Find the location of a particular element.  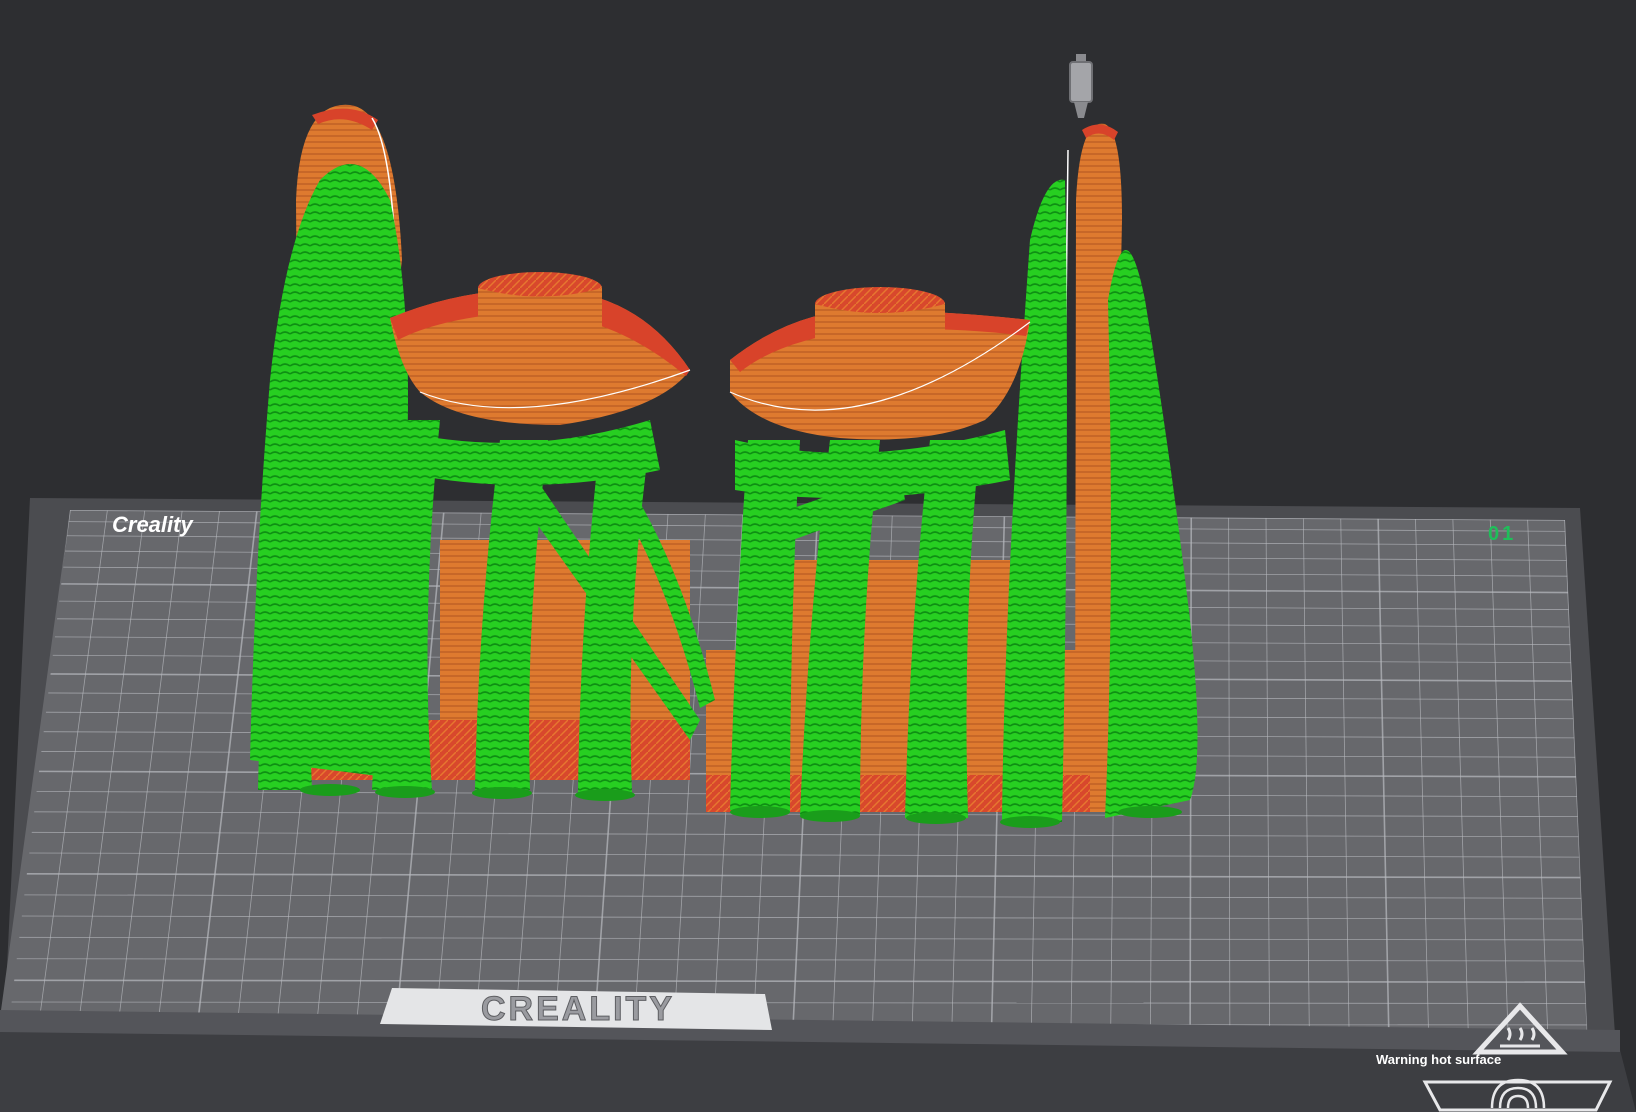

bed-brand-bottom-badge: CREALITY is located at coordinates (576, 1009).